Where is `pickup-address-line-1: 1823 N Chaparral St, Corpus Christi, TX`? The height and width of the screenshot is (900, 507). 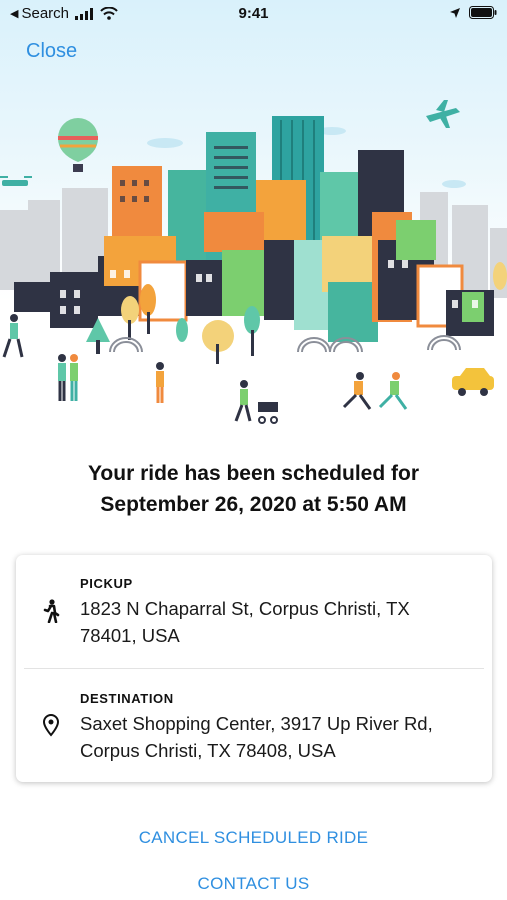 pickup-address-line-1: 1823 N Chaparral St, Corpus Christi, TX is located at coordinates (245, 608).